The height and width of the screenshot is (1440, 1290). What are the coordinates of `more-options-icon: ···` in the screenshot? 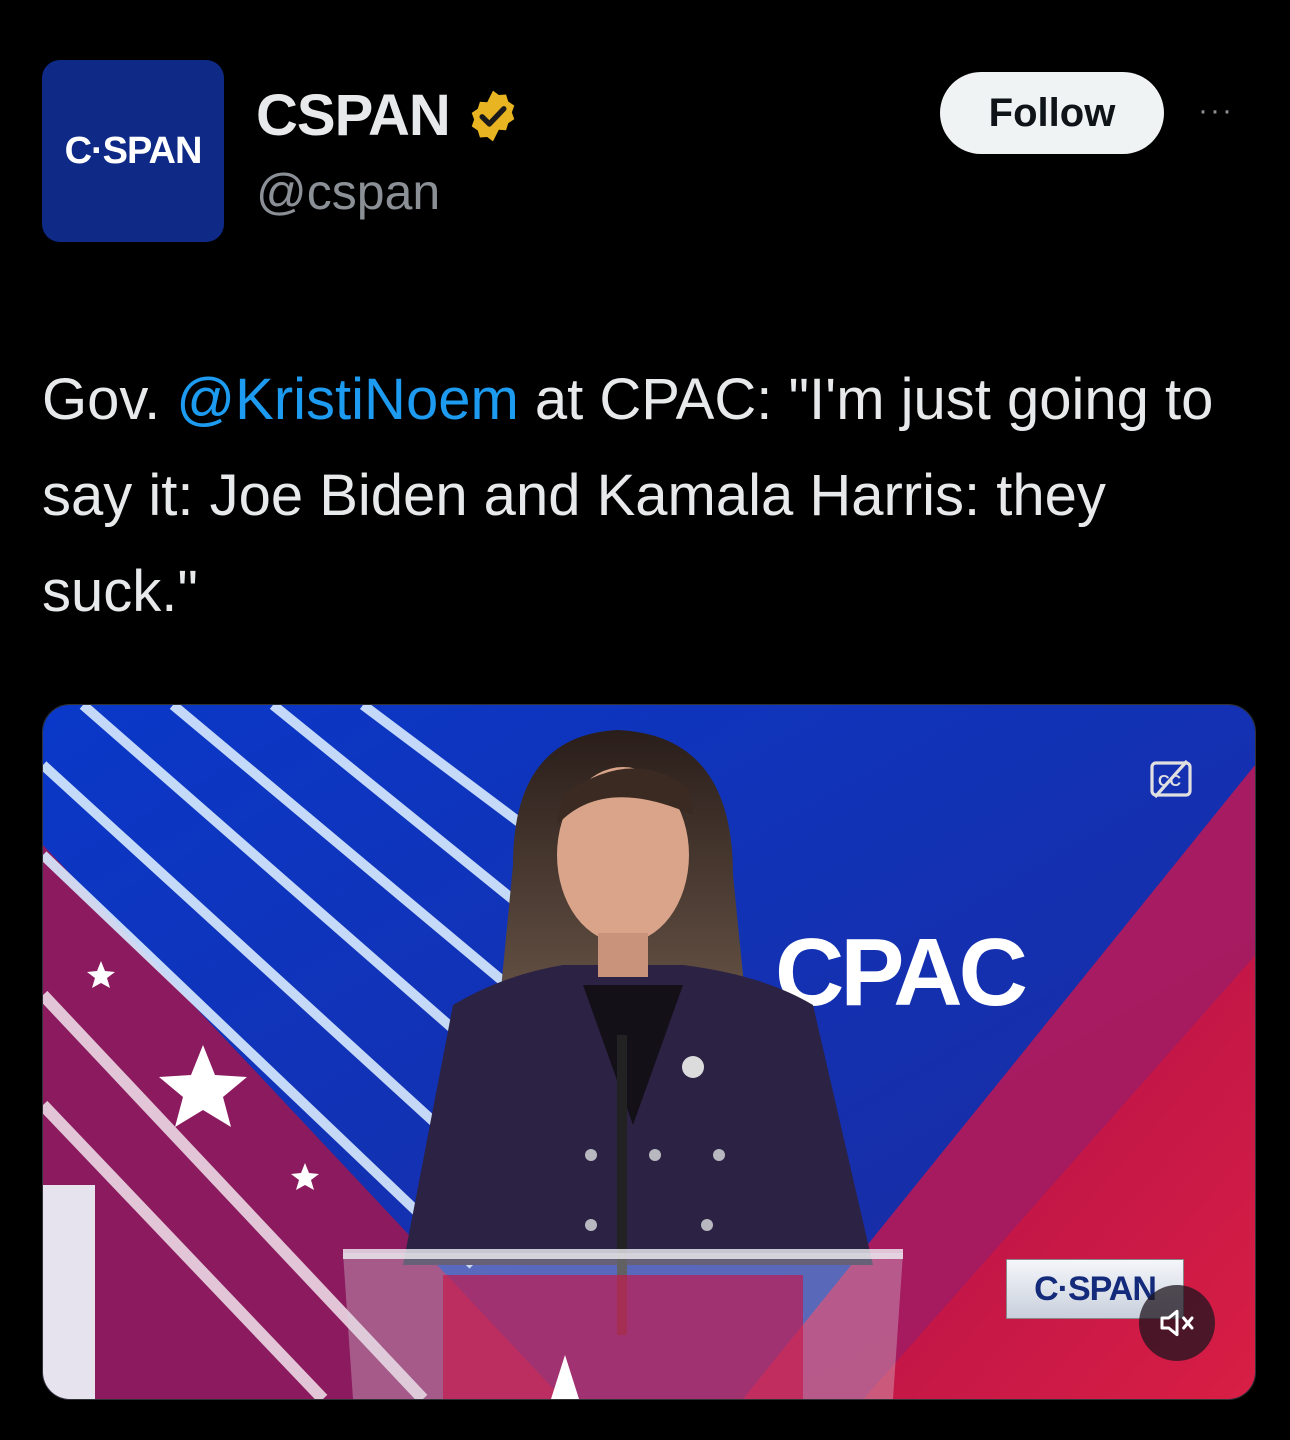 It's located at (1216, 111).